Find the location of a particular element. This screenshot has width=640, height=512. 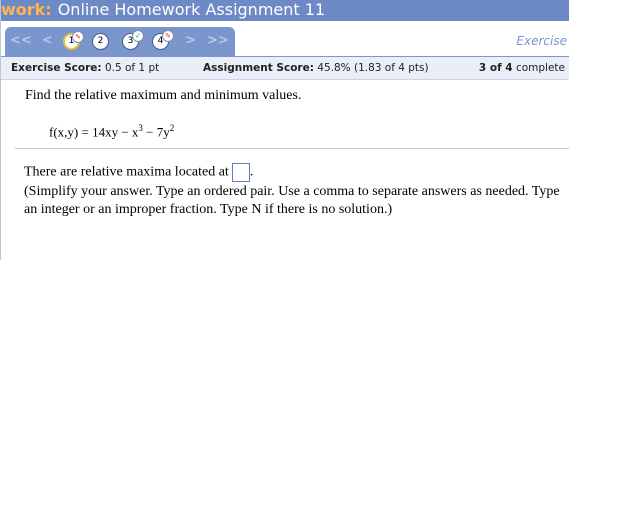

divider is located at coordinates (292, 148).